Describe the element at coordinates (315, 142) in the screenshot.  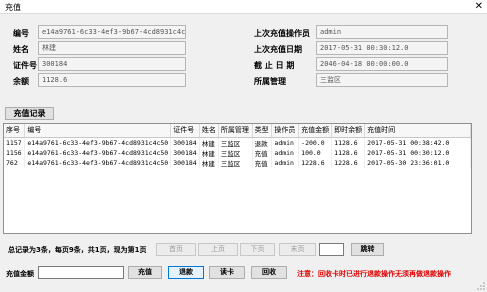
I see `cell-amount: -200.0` at that location.